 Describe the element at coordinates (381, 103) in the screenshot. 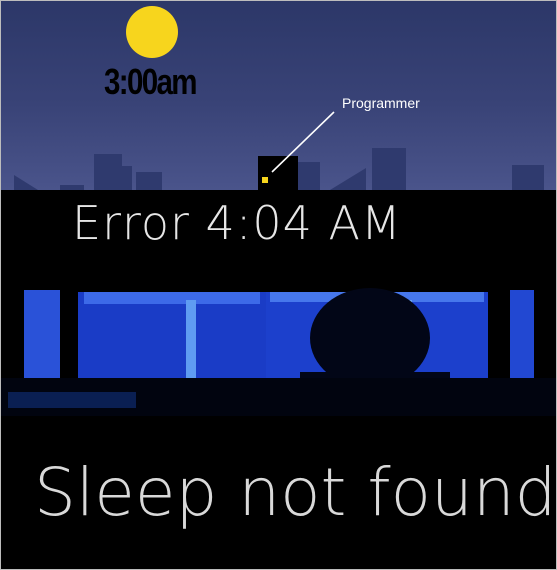

I see `programmer-label: Programmer` at that location.